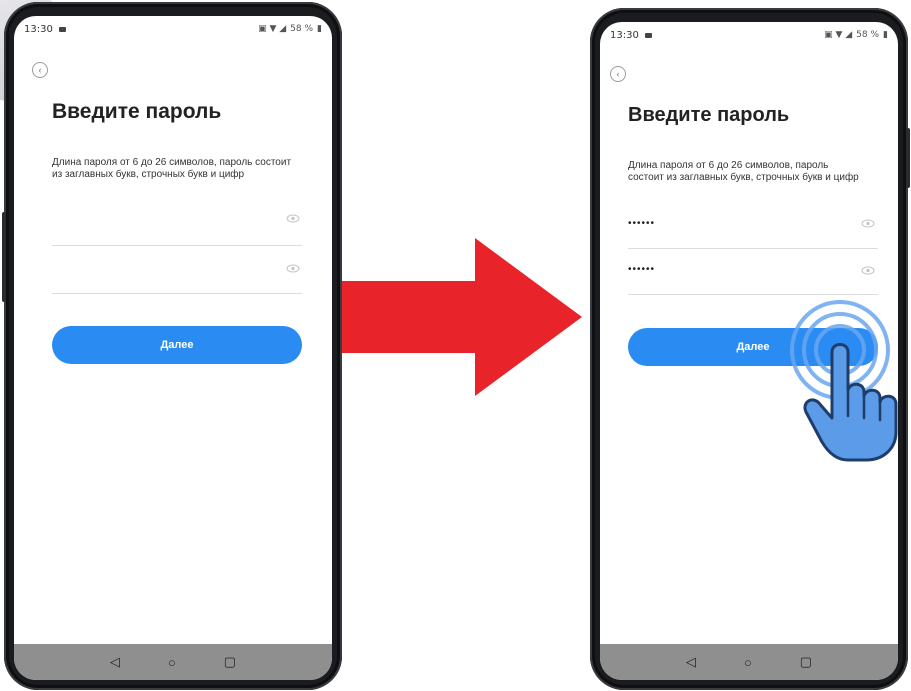  What do you see at coordinates (642, 269) in the screenshot?
I see `confirm-password-value: ••••••` at bounding box center [642, 269].